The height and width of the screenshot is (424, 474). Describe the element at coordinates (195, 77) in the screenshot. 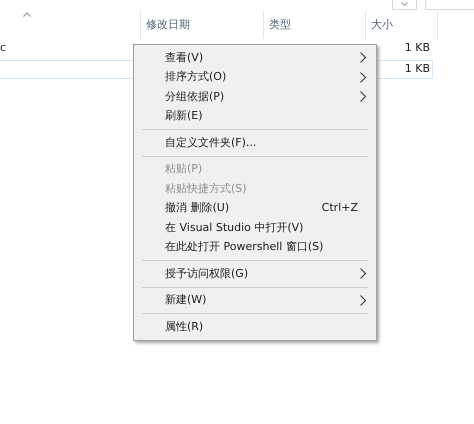

I see `menu-item-label: 排序方式(O)` at that location.